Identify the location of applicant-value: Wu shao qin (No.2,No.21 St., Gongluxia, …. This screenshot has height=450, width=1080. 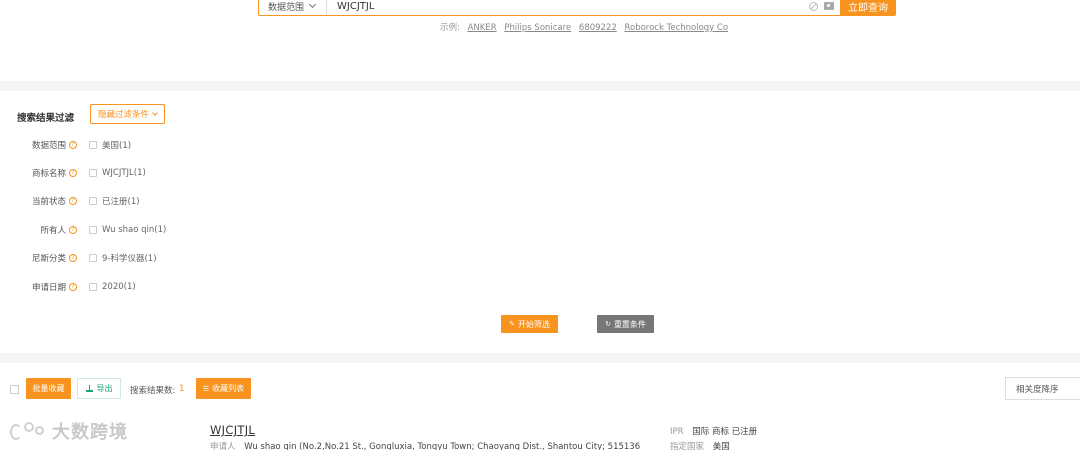
(442, 446).